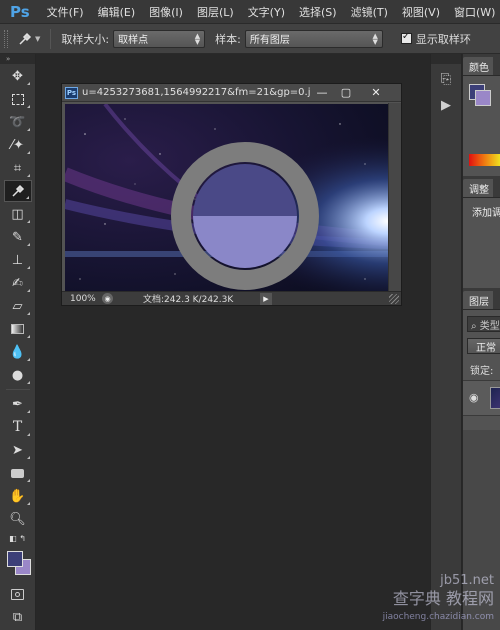 This screenshot has width=500, height=630. Describe the element at coordinates (20, 11) in the screenshot. I see `photoshop-logo: Ps` at that location.